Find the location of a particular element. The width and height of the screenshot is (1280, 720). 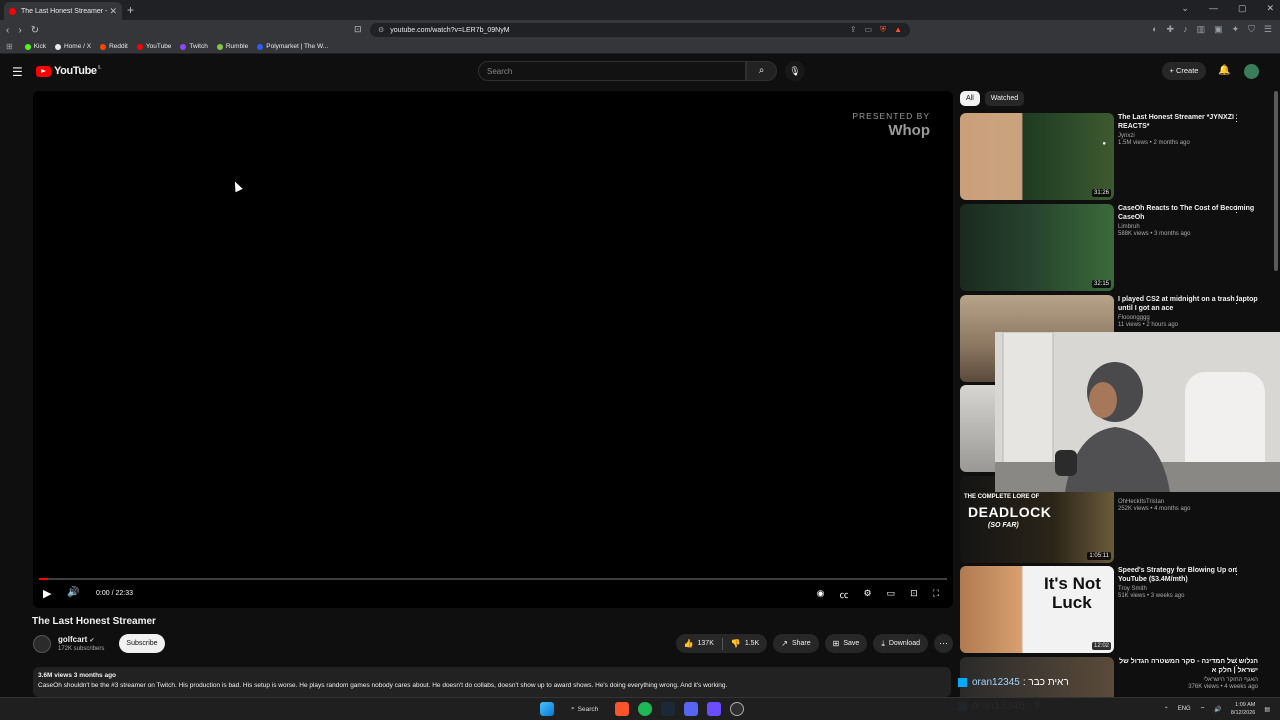

app-icon is located at coordinates (714, 709).